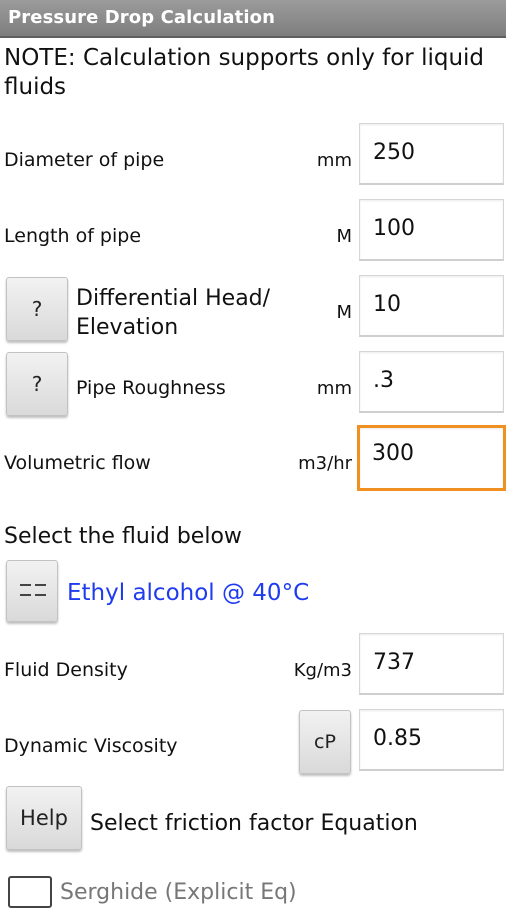 The height and width of the screenshot is (908, 506). Describe the element at coordinates (322, 670) in the screenshot. I see `density-unit: Kg/m3` at that location.